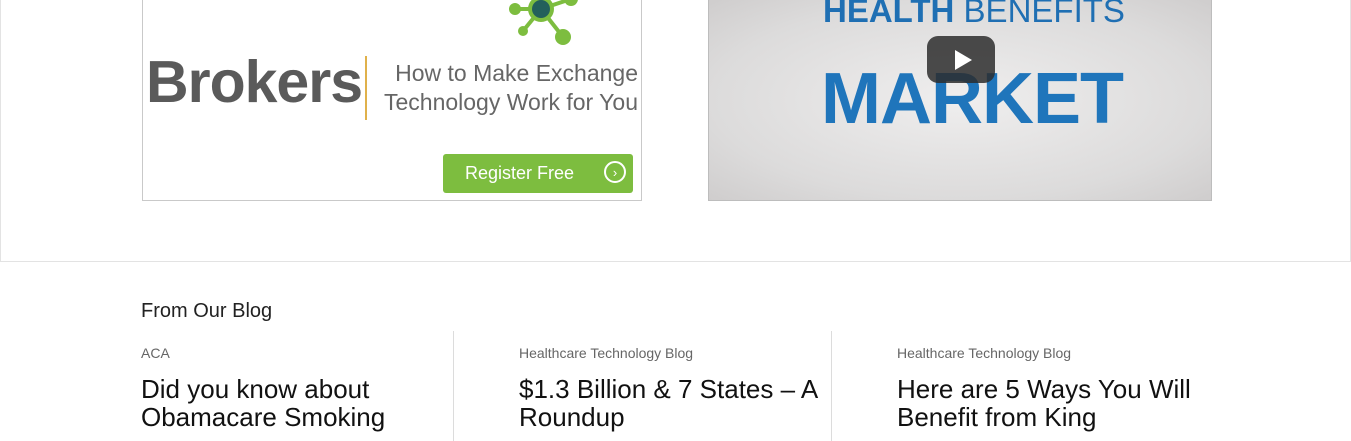  I want to click on register-free-button: Register Free ›, so click(538, 173).